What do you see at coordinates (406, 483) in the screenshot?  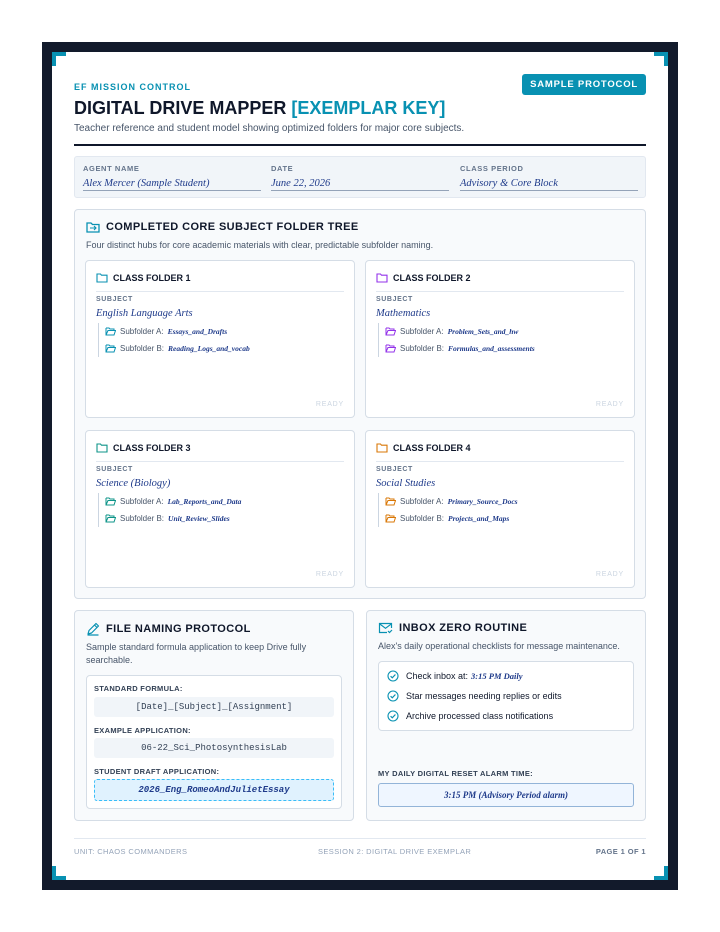 I see `subject-value: Social Studies` at bounding box center [406, 483].